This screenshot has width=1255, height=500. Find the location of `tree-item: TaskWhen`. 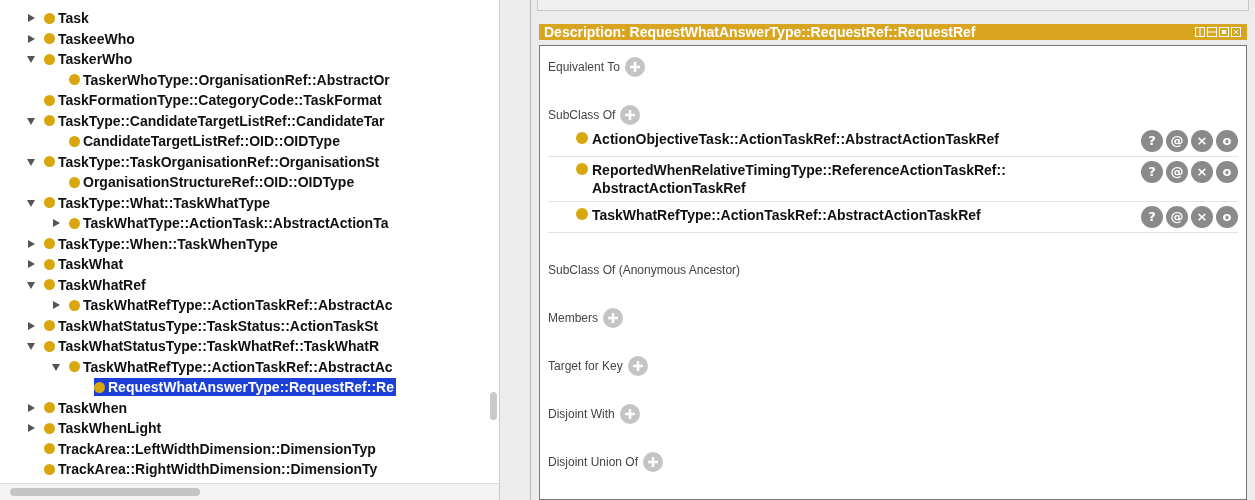

tree-item: TaskWhen is located at coordinates (86, 407).